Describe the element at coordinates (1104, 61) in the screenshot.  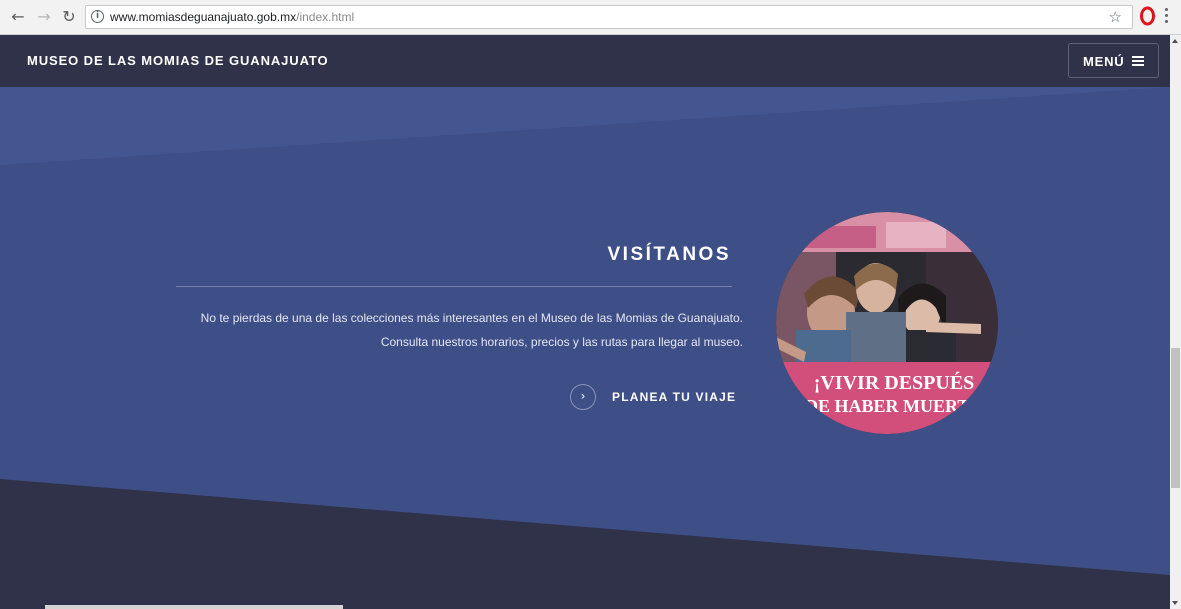
I see `menu-label: MENÚ` at that location.